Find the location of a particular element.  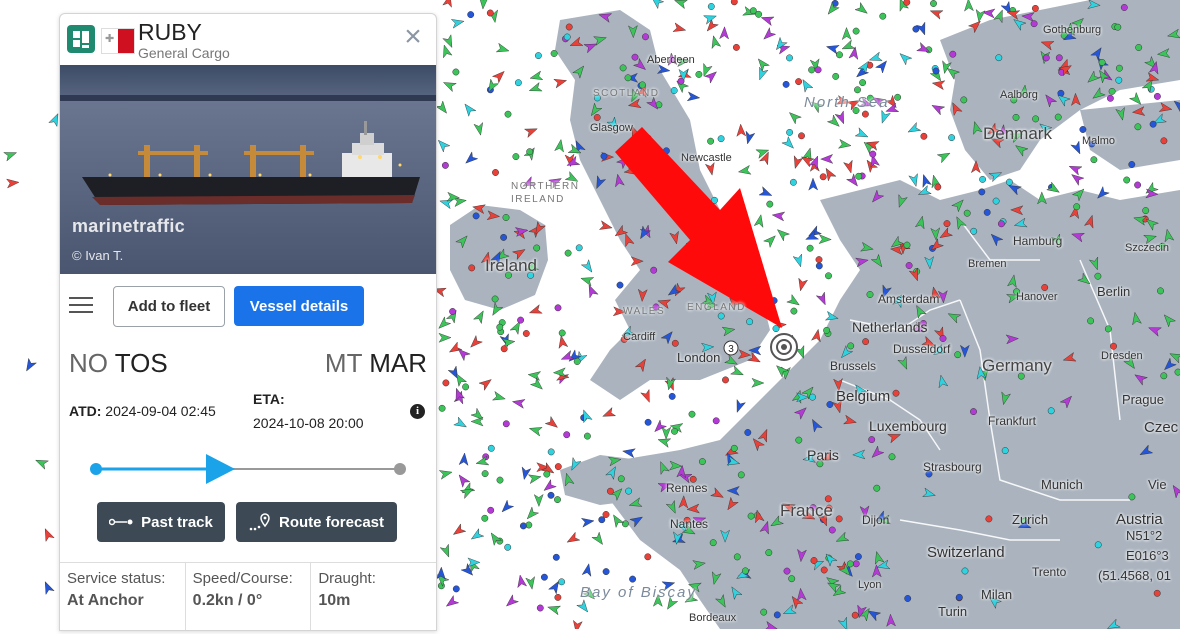

selected-vessel-marker is located at coordinates (784, 347).